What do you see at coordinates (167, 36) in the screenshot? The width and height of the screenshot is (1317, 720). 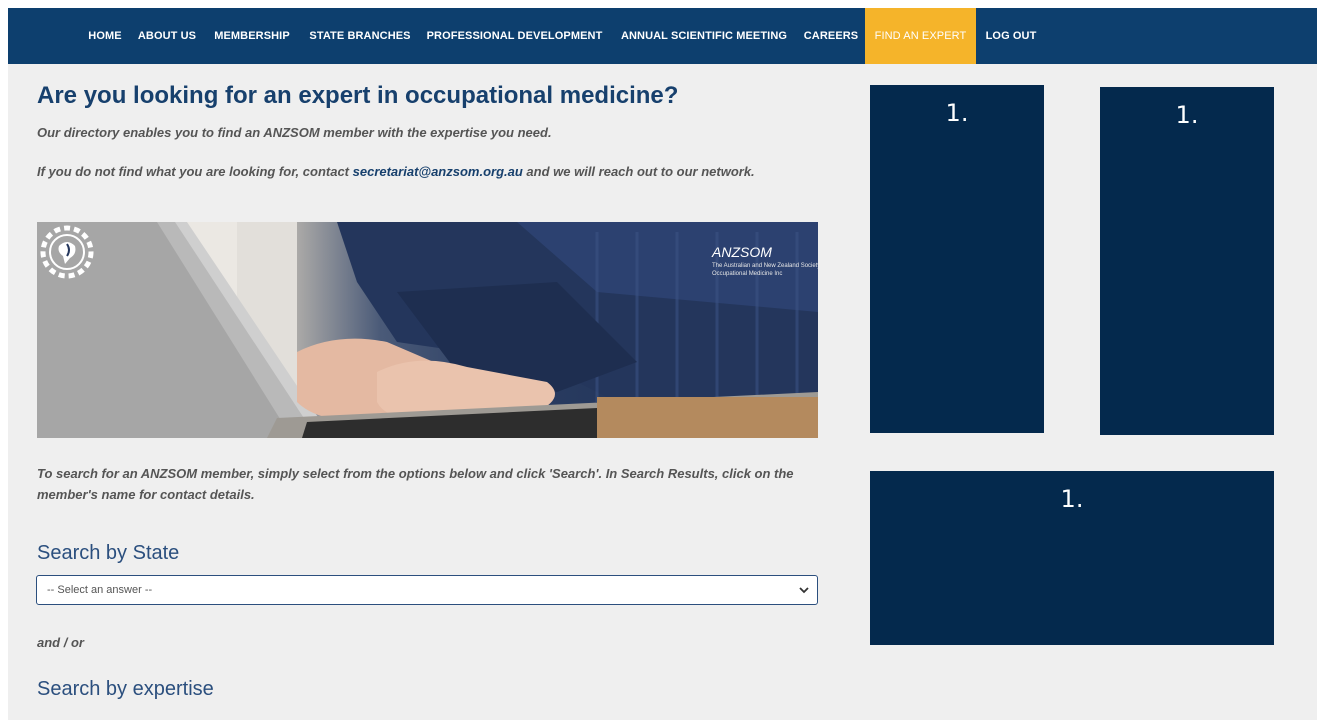 I see `nav-item-about-us: ABOUT US` at bounding box center [167, 36].